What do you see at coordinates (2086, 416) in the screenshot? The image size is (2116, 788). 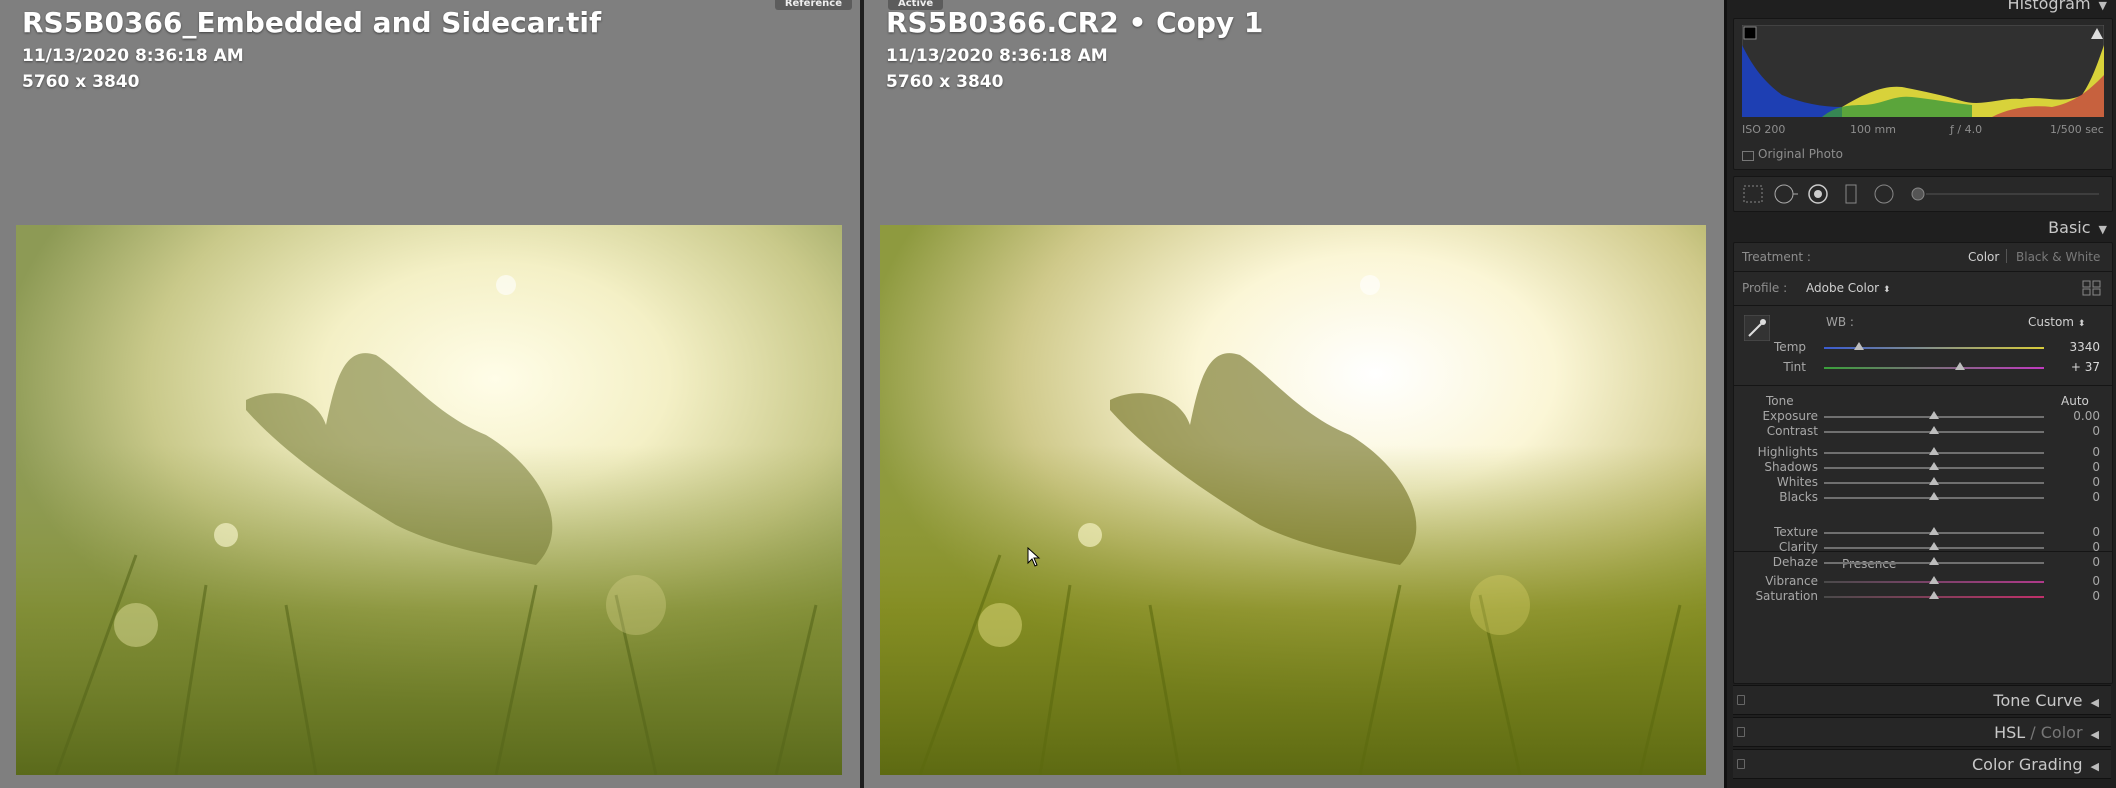 I see `exposure-value: 0.00` at bounding box center [2086, 416].